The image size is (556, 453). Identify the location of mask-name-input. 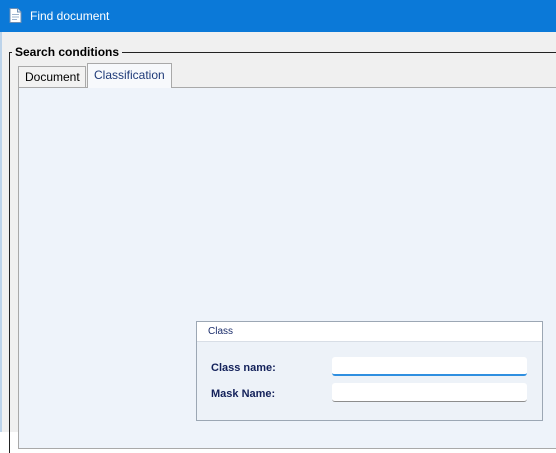
(429, 392).